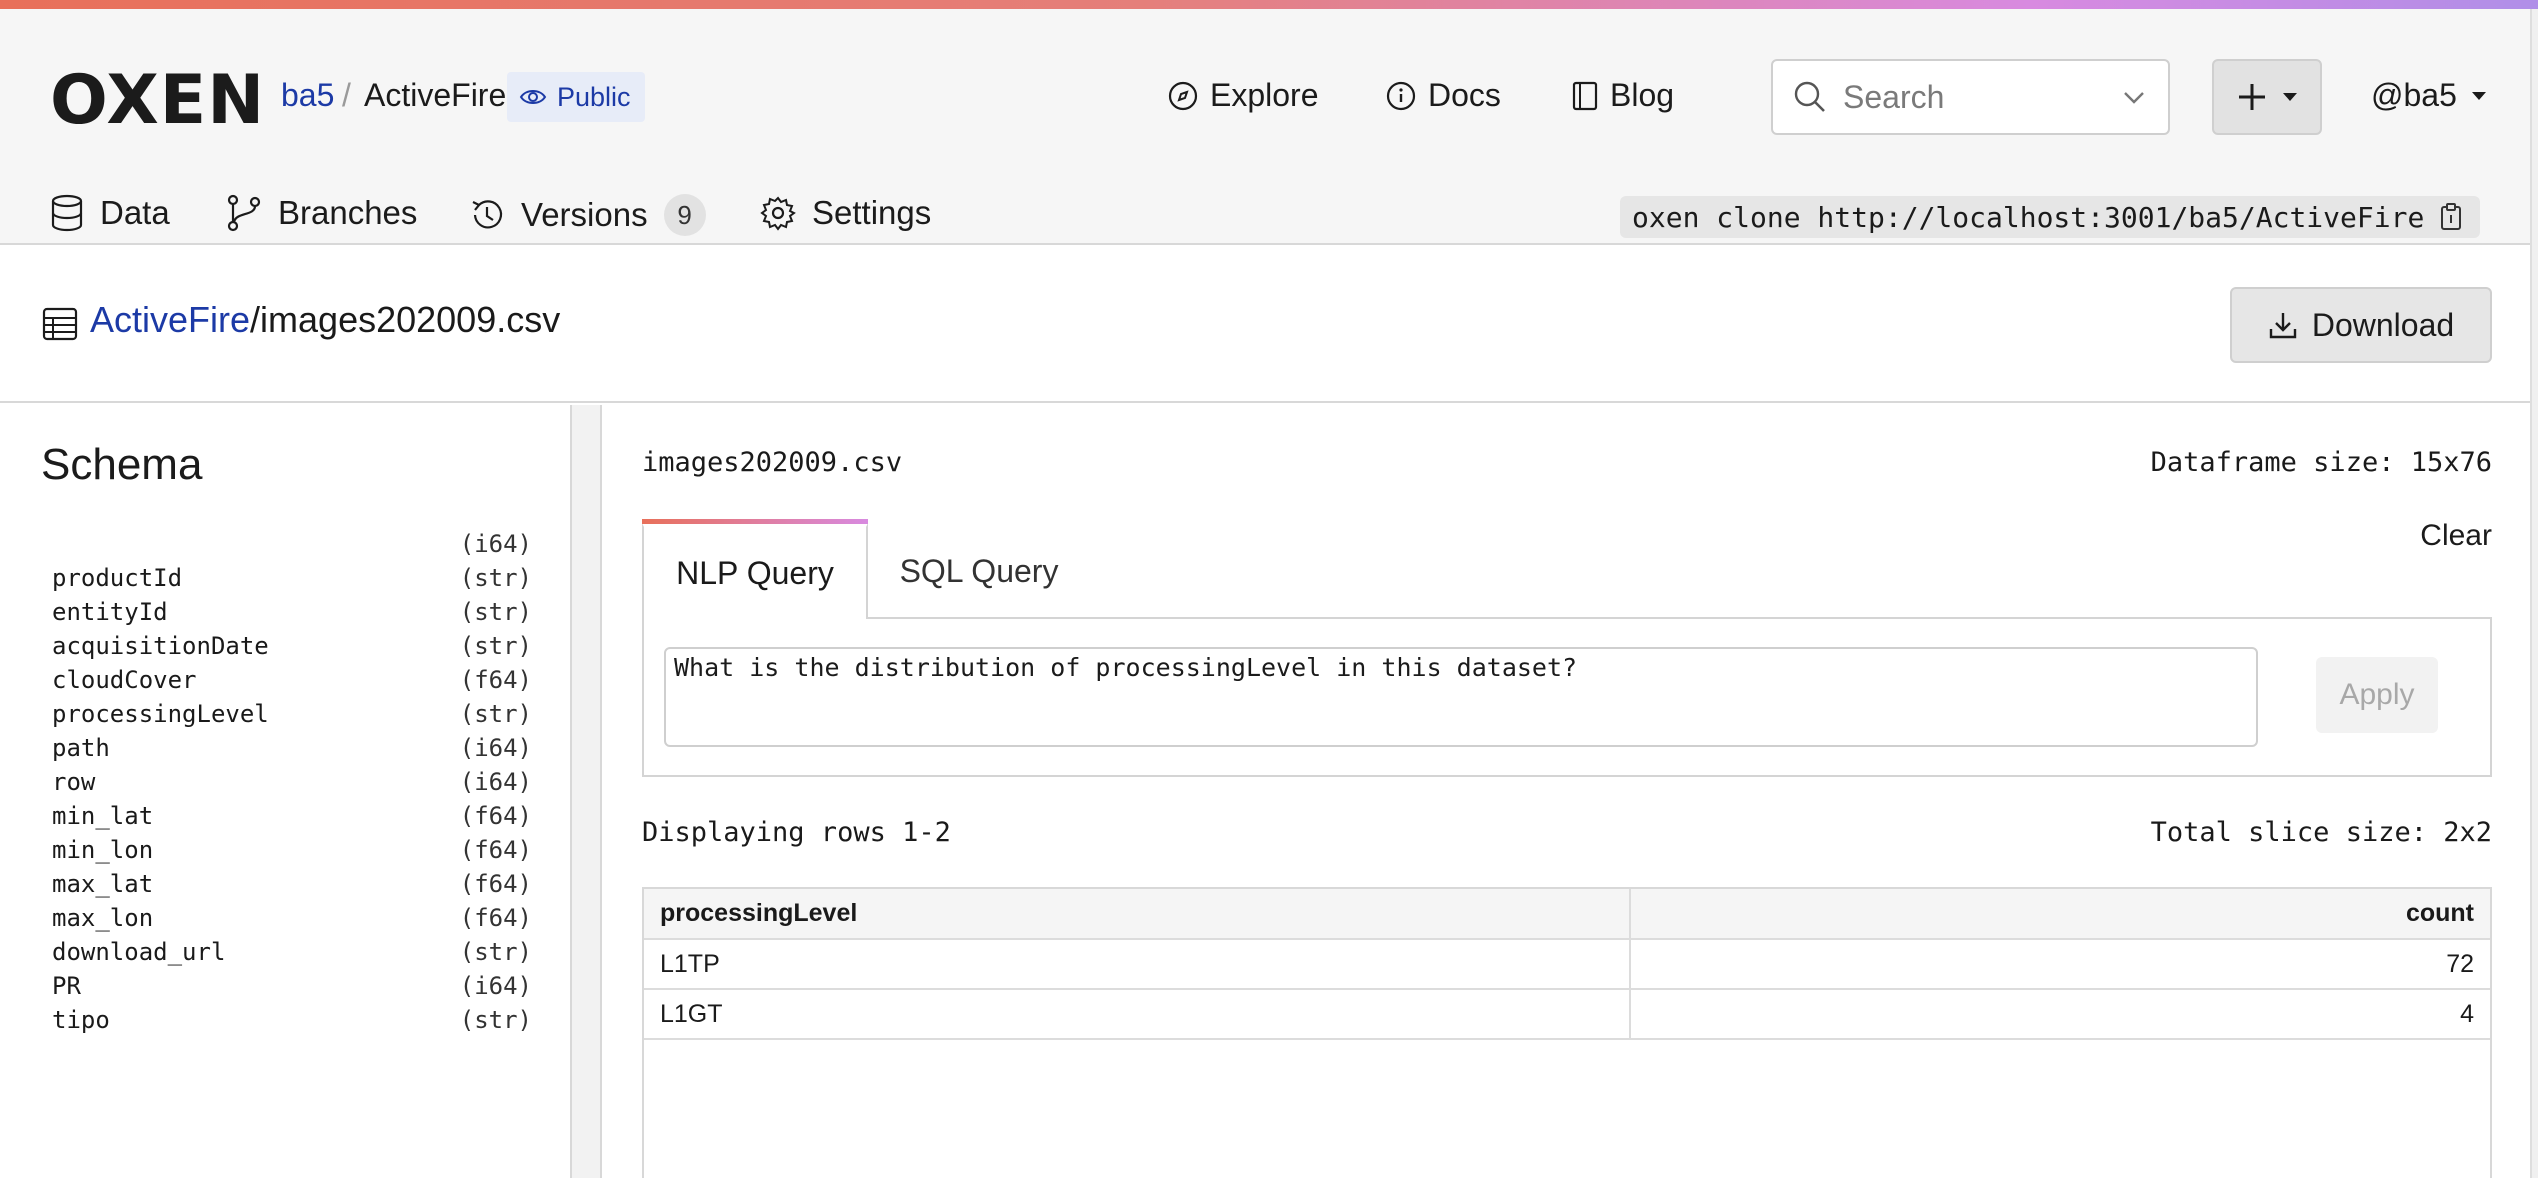  I want to click on nav-explore: Explore, so click(1243, 95).